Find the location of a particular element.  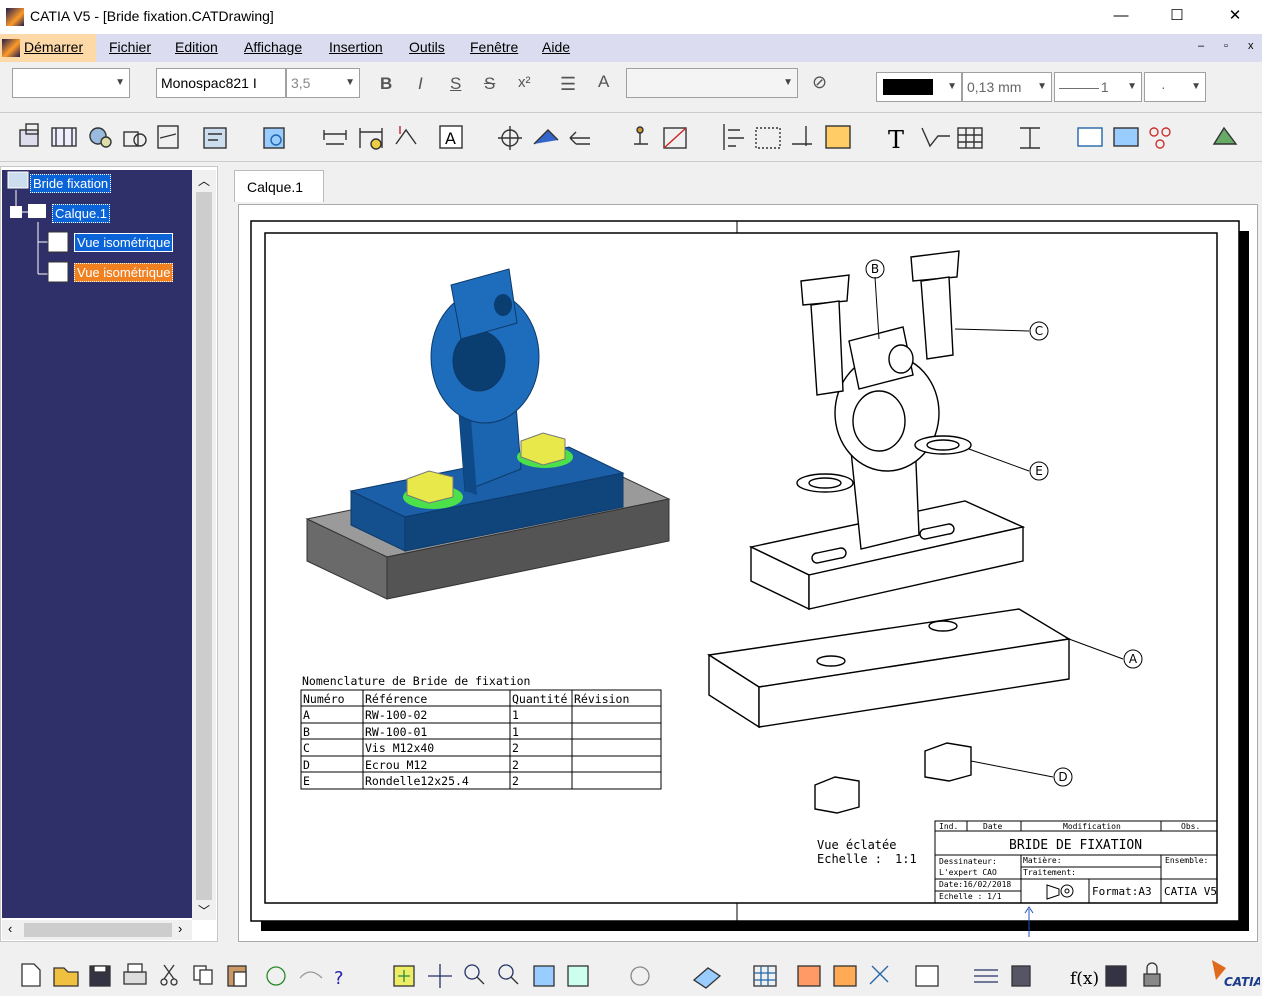

bom-title: Nomenclature de Bride de fixation is located at coordinates (416, 681).